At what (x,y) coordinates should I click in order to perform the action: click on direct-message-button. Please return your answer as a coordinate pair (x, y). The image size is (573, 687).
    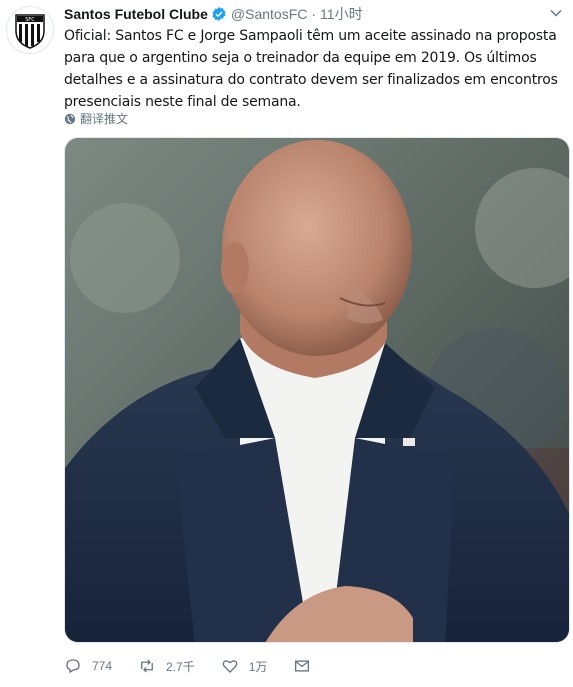
    Looking at the image, I should click on (307, 666).